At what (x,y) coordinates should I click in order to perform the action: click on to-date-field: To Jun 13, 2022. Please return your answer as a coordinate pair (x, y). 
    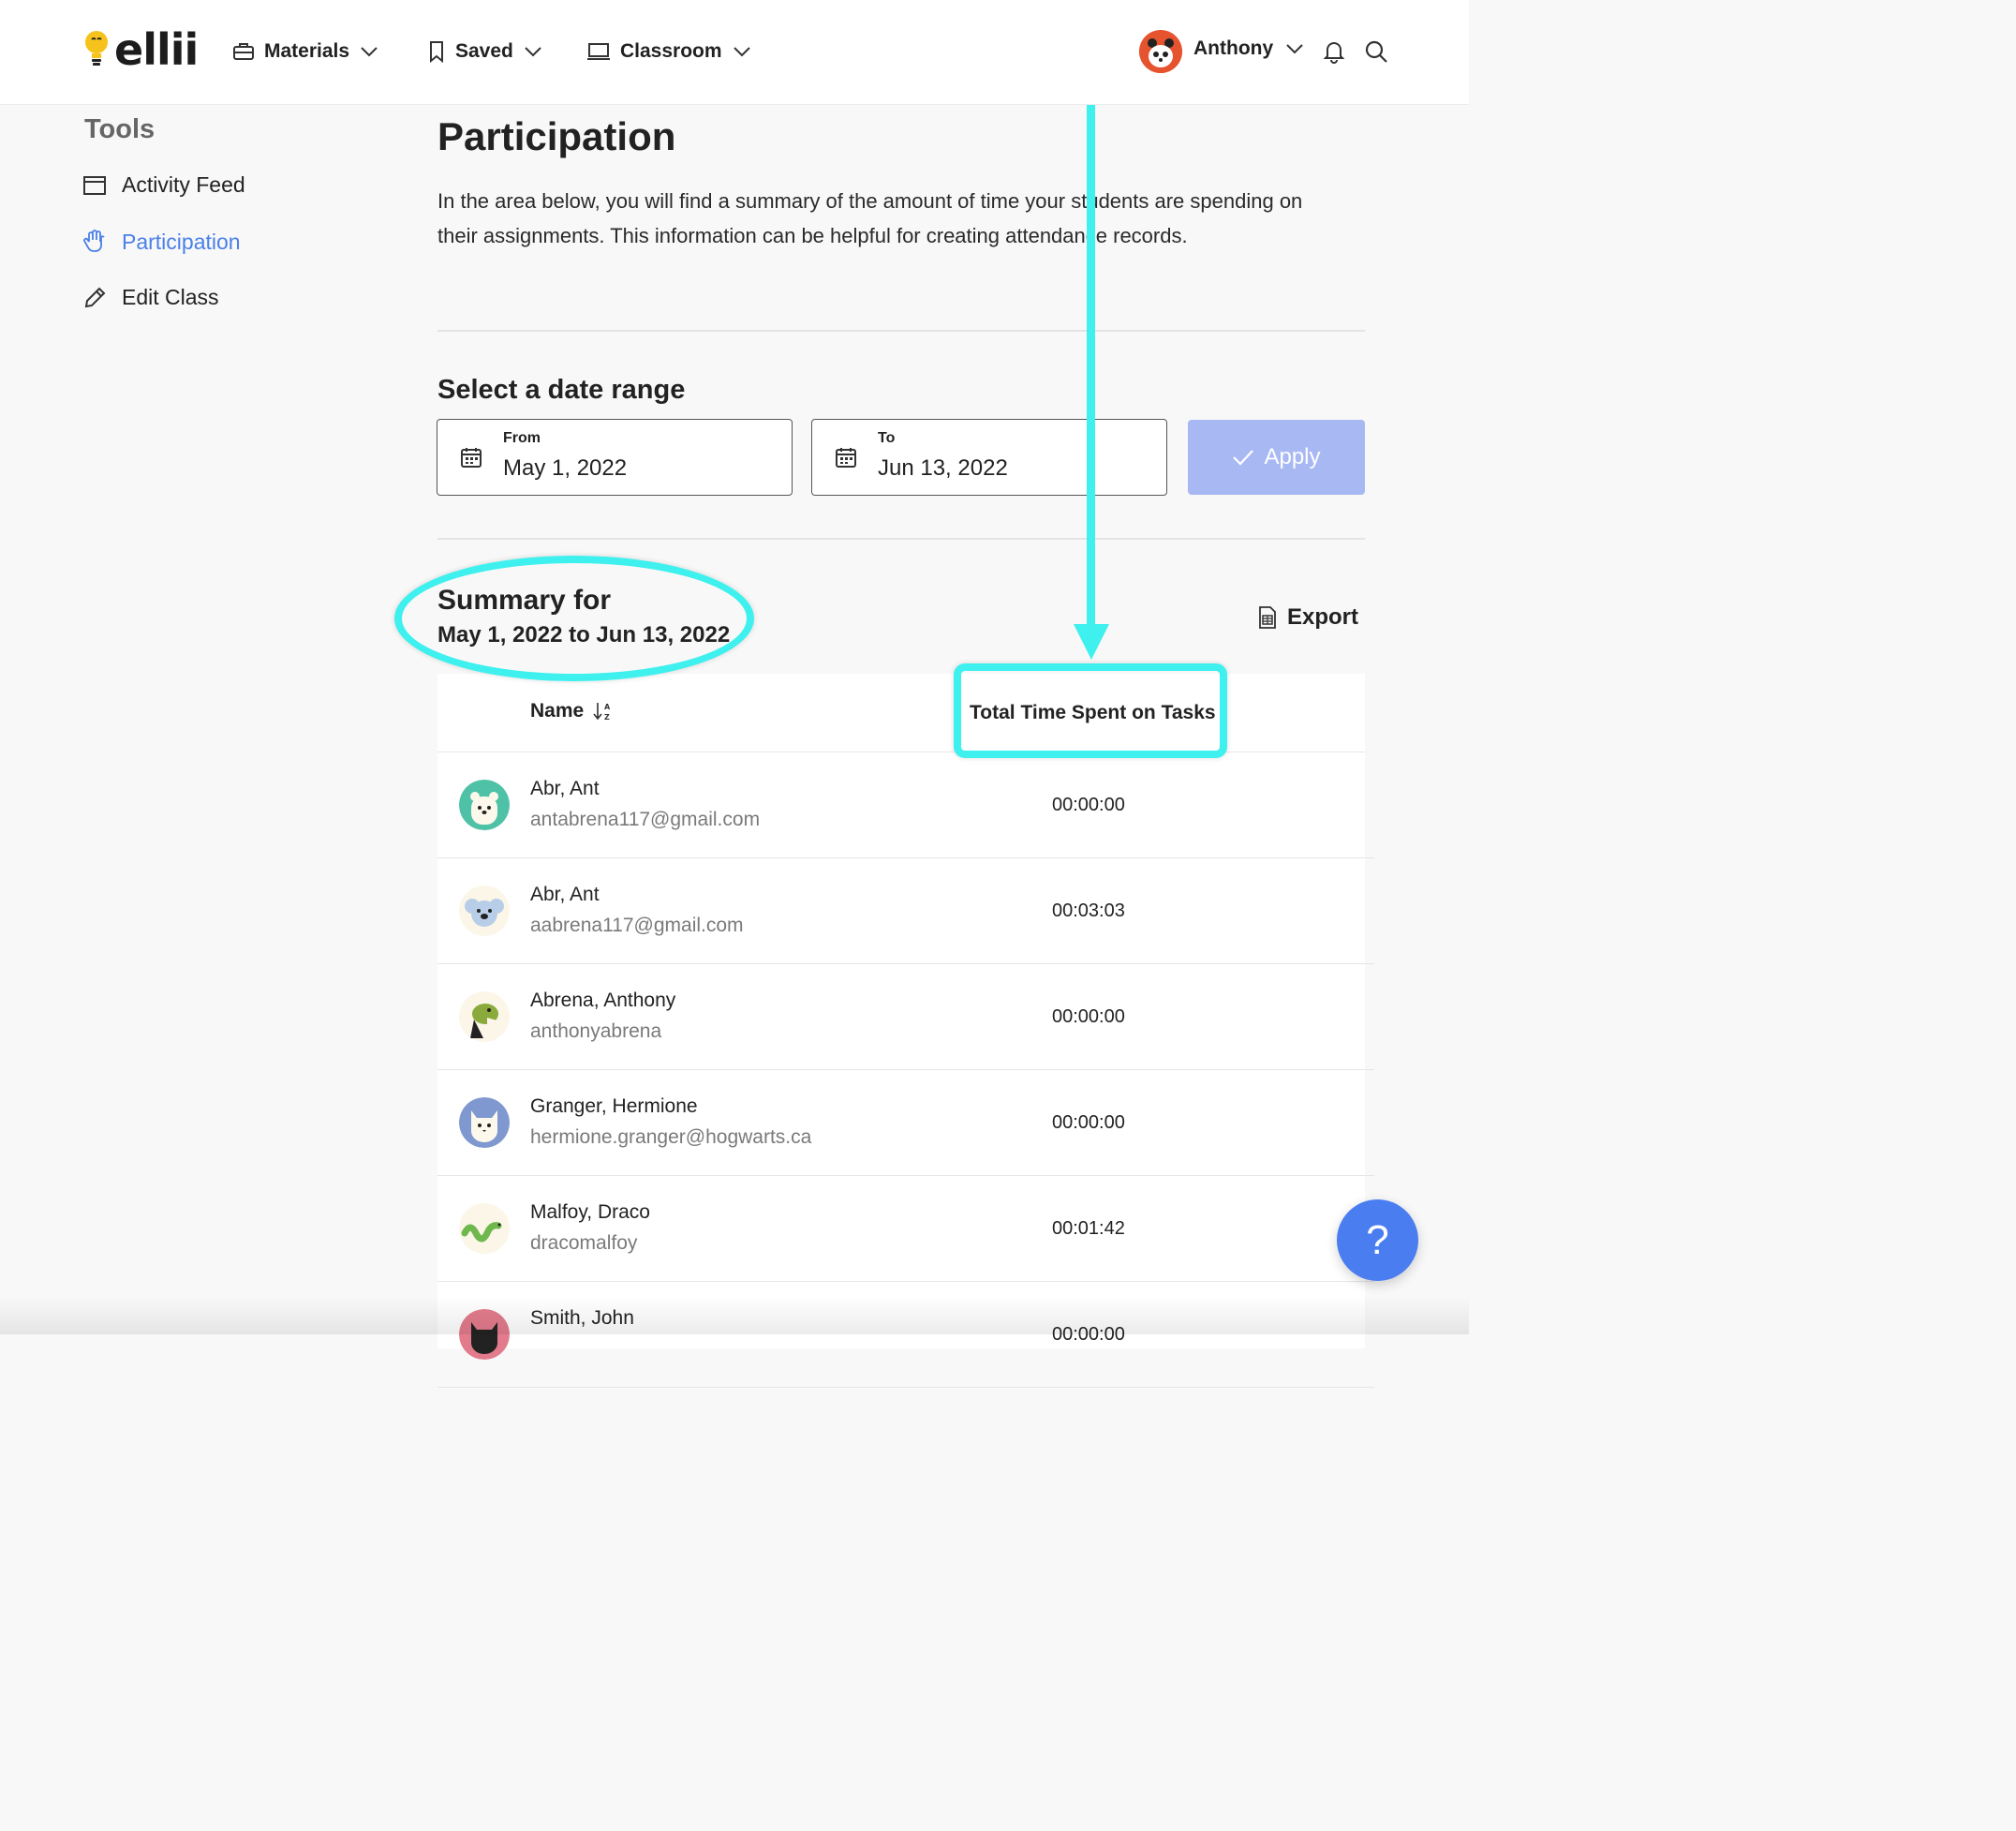
    Looking at the image, I should click on (989, 458).